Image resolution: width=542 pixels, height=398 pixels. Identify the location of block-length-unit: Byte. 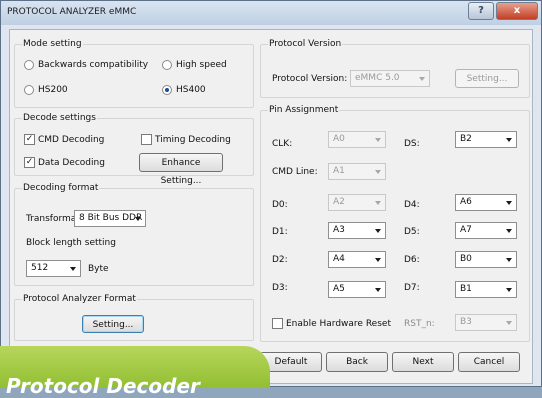
(98, 269).